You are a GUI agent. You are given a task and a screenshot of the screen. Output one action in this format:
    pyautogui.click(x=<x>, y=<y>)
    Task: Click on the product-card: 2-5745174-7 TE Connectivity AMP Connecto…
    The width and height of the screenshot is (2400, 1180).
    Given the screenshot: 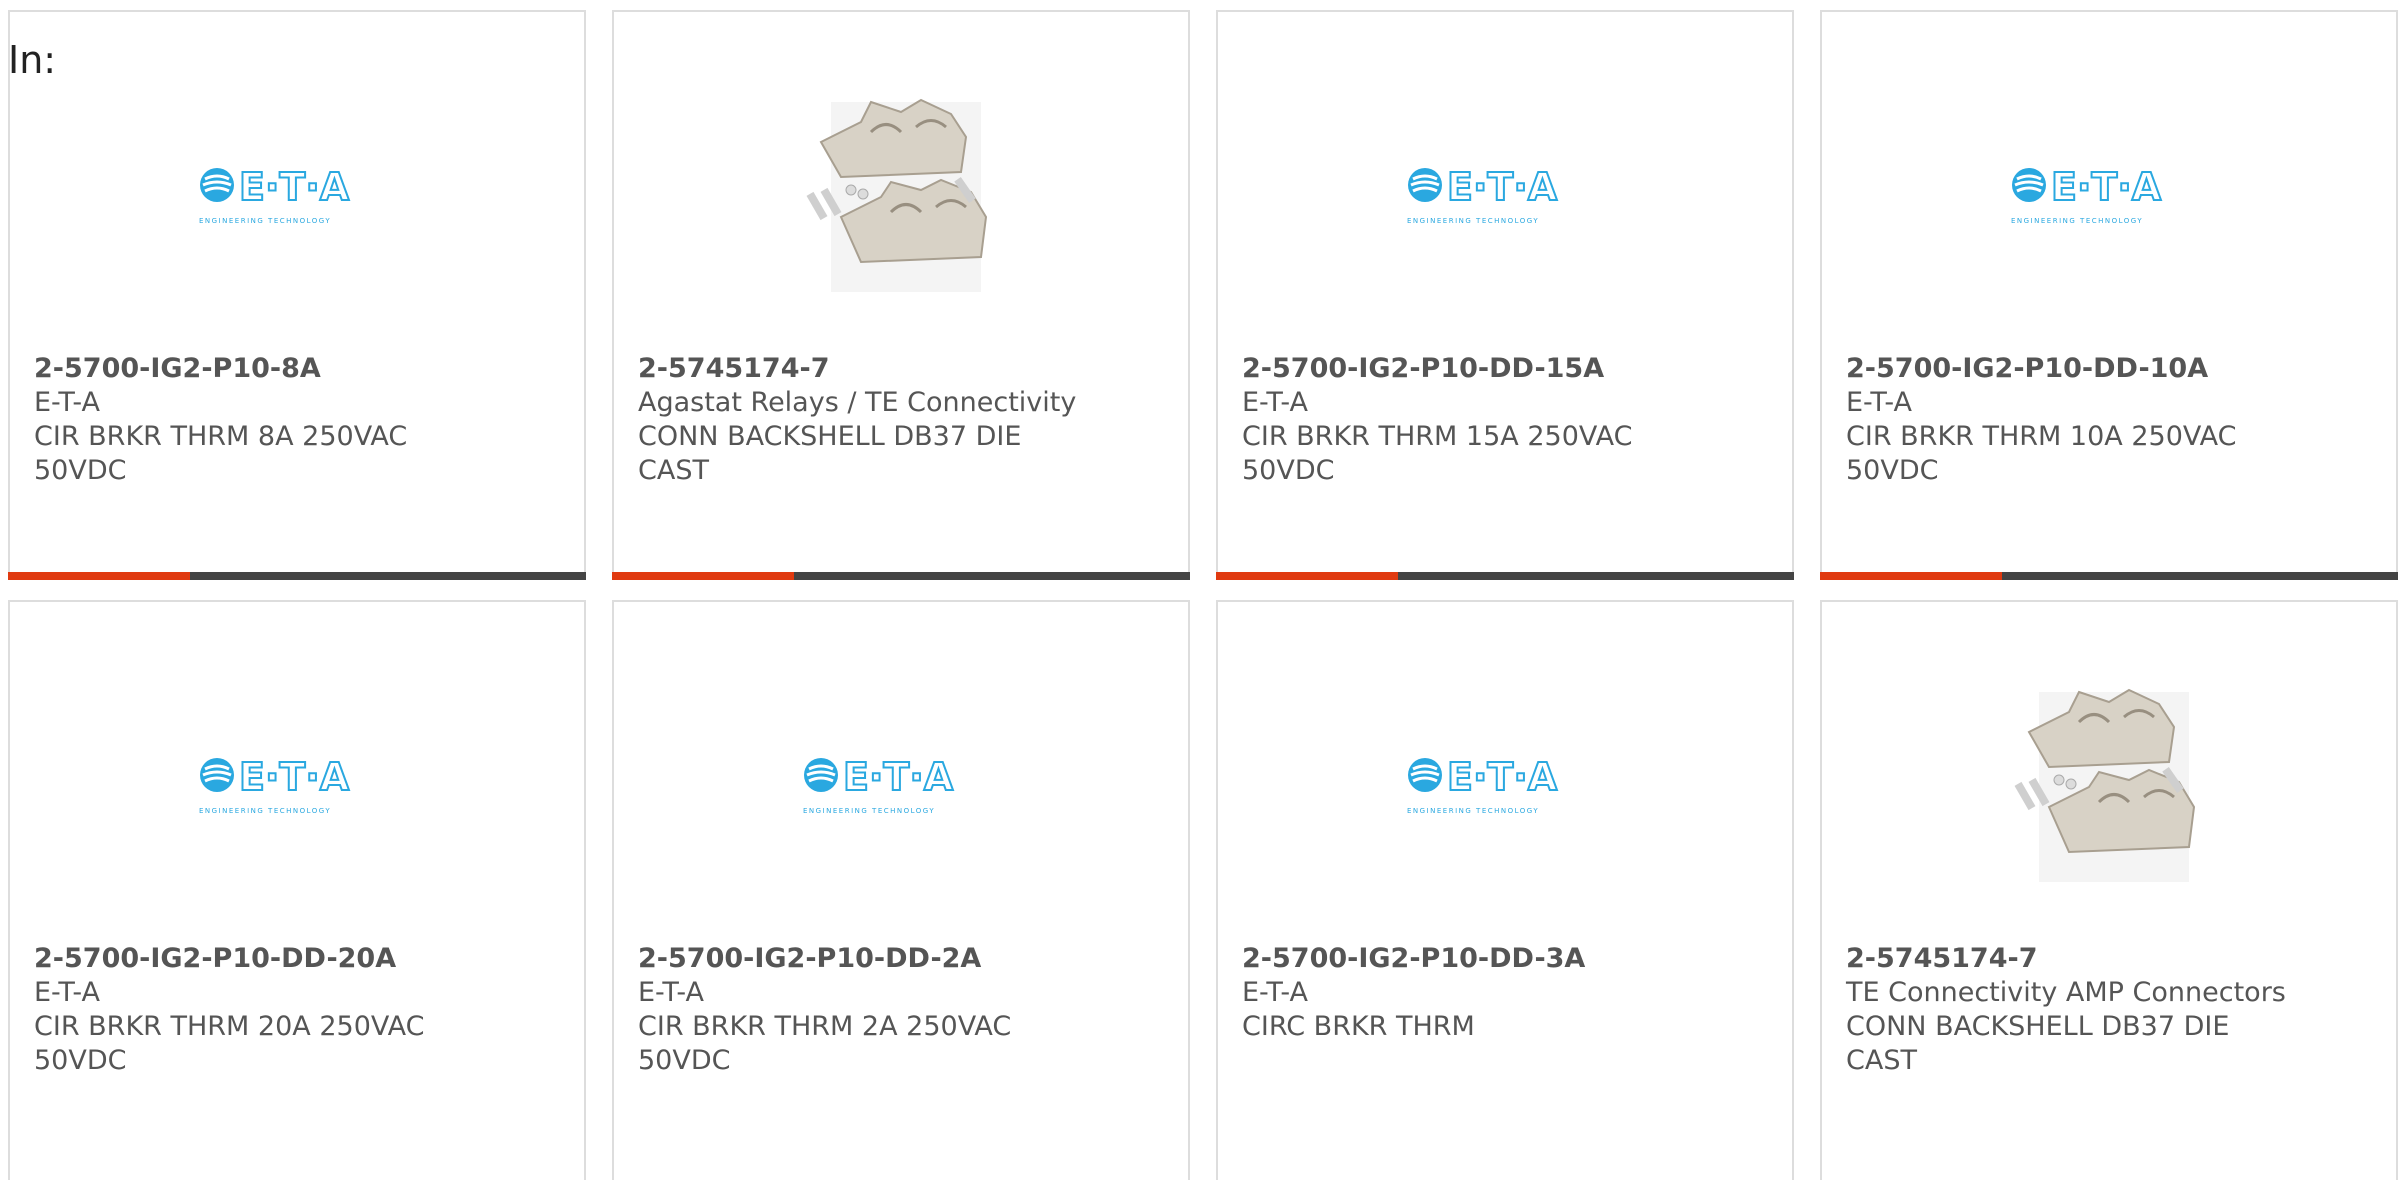 What is the action you would take?
    pyautogui.click(x=2109, y=890)
    